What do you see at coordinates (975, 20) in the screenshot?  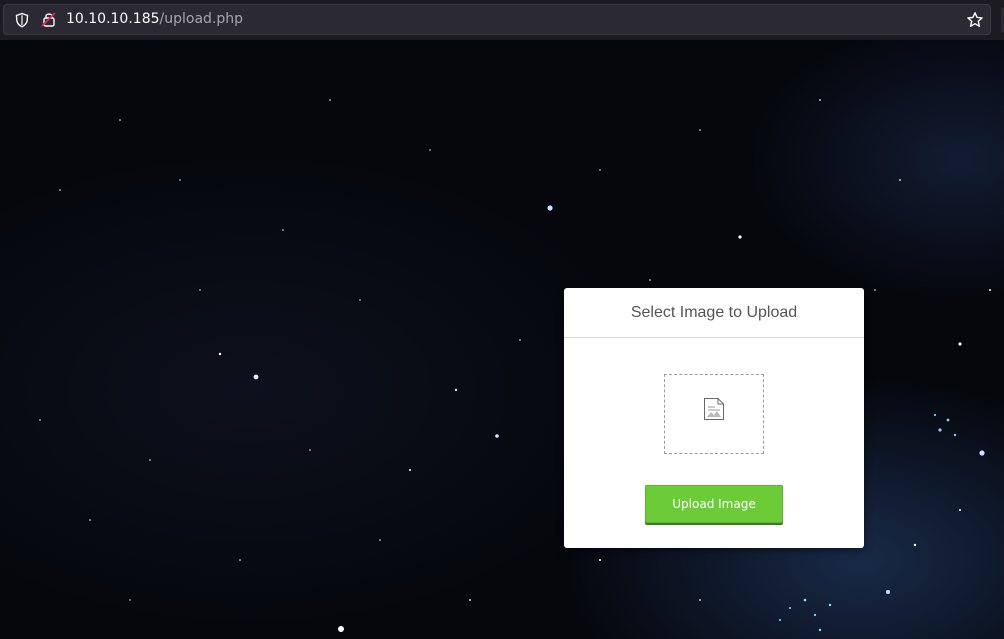 I see `star-icon` at bounding box center [975, 20].